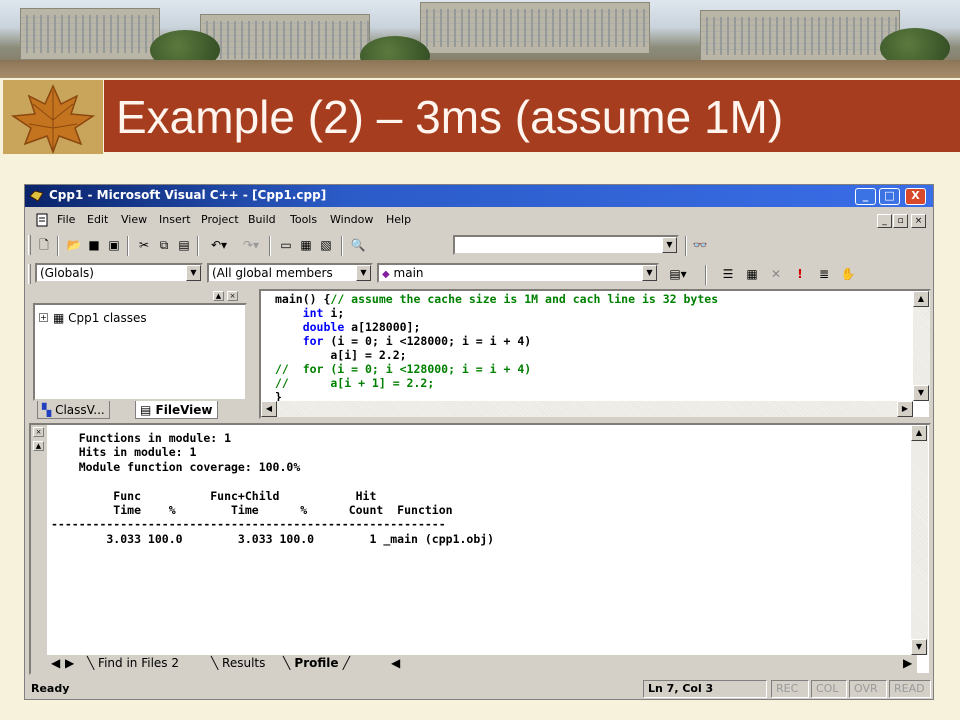  What do you see at coordinates (114, 245) in the screenshot?
I see `save-all-icon: ▣` at bounding box center [114, 245].